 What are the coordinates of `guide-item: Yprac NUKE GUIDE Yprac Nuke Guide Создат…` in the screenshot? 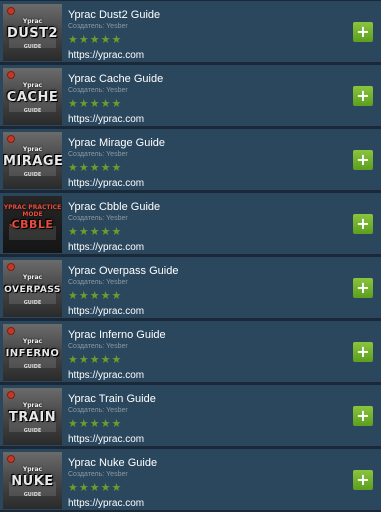 It's located at (190, 479).